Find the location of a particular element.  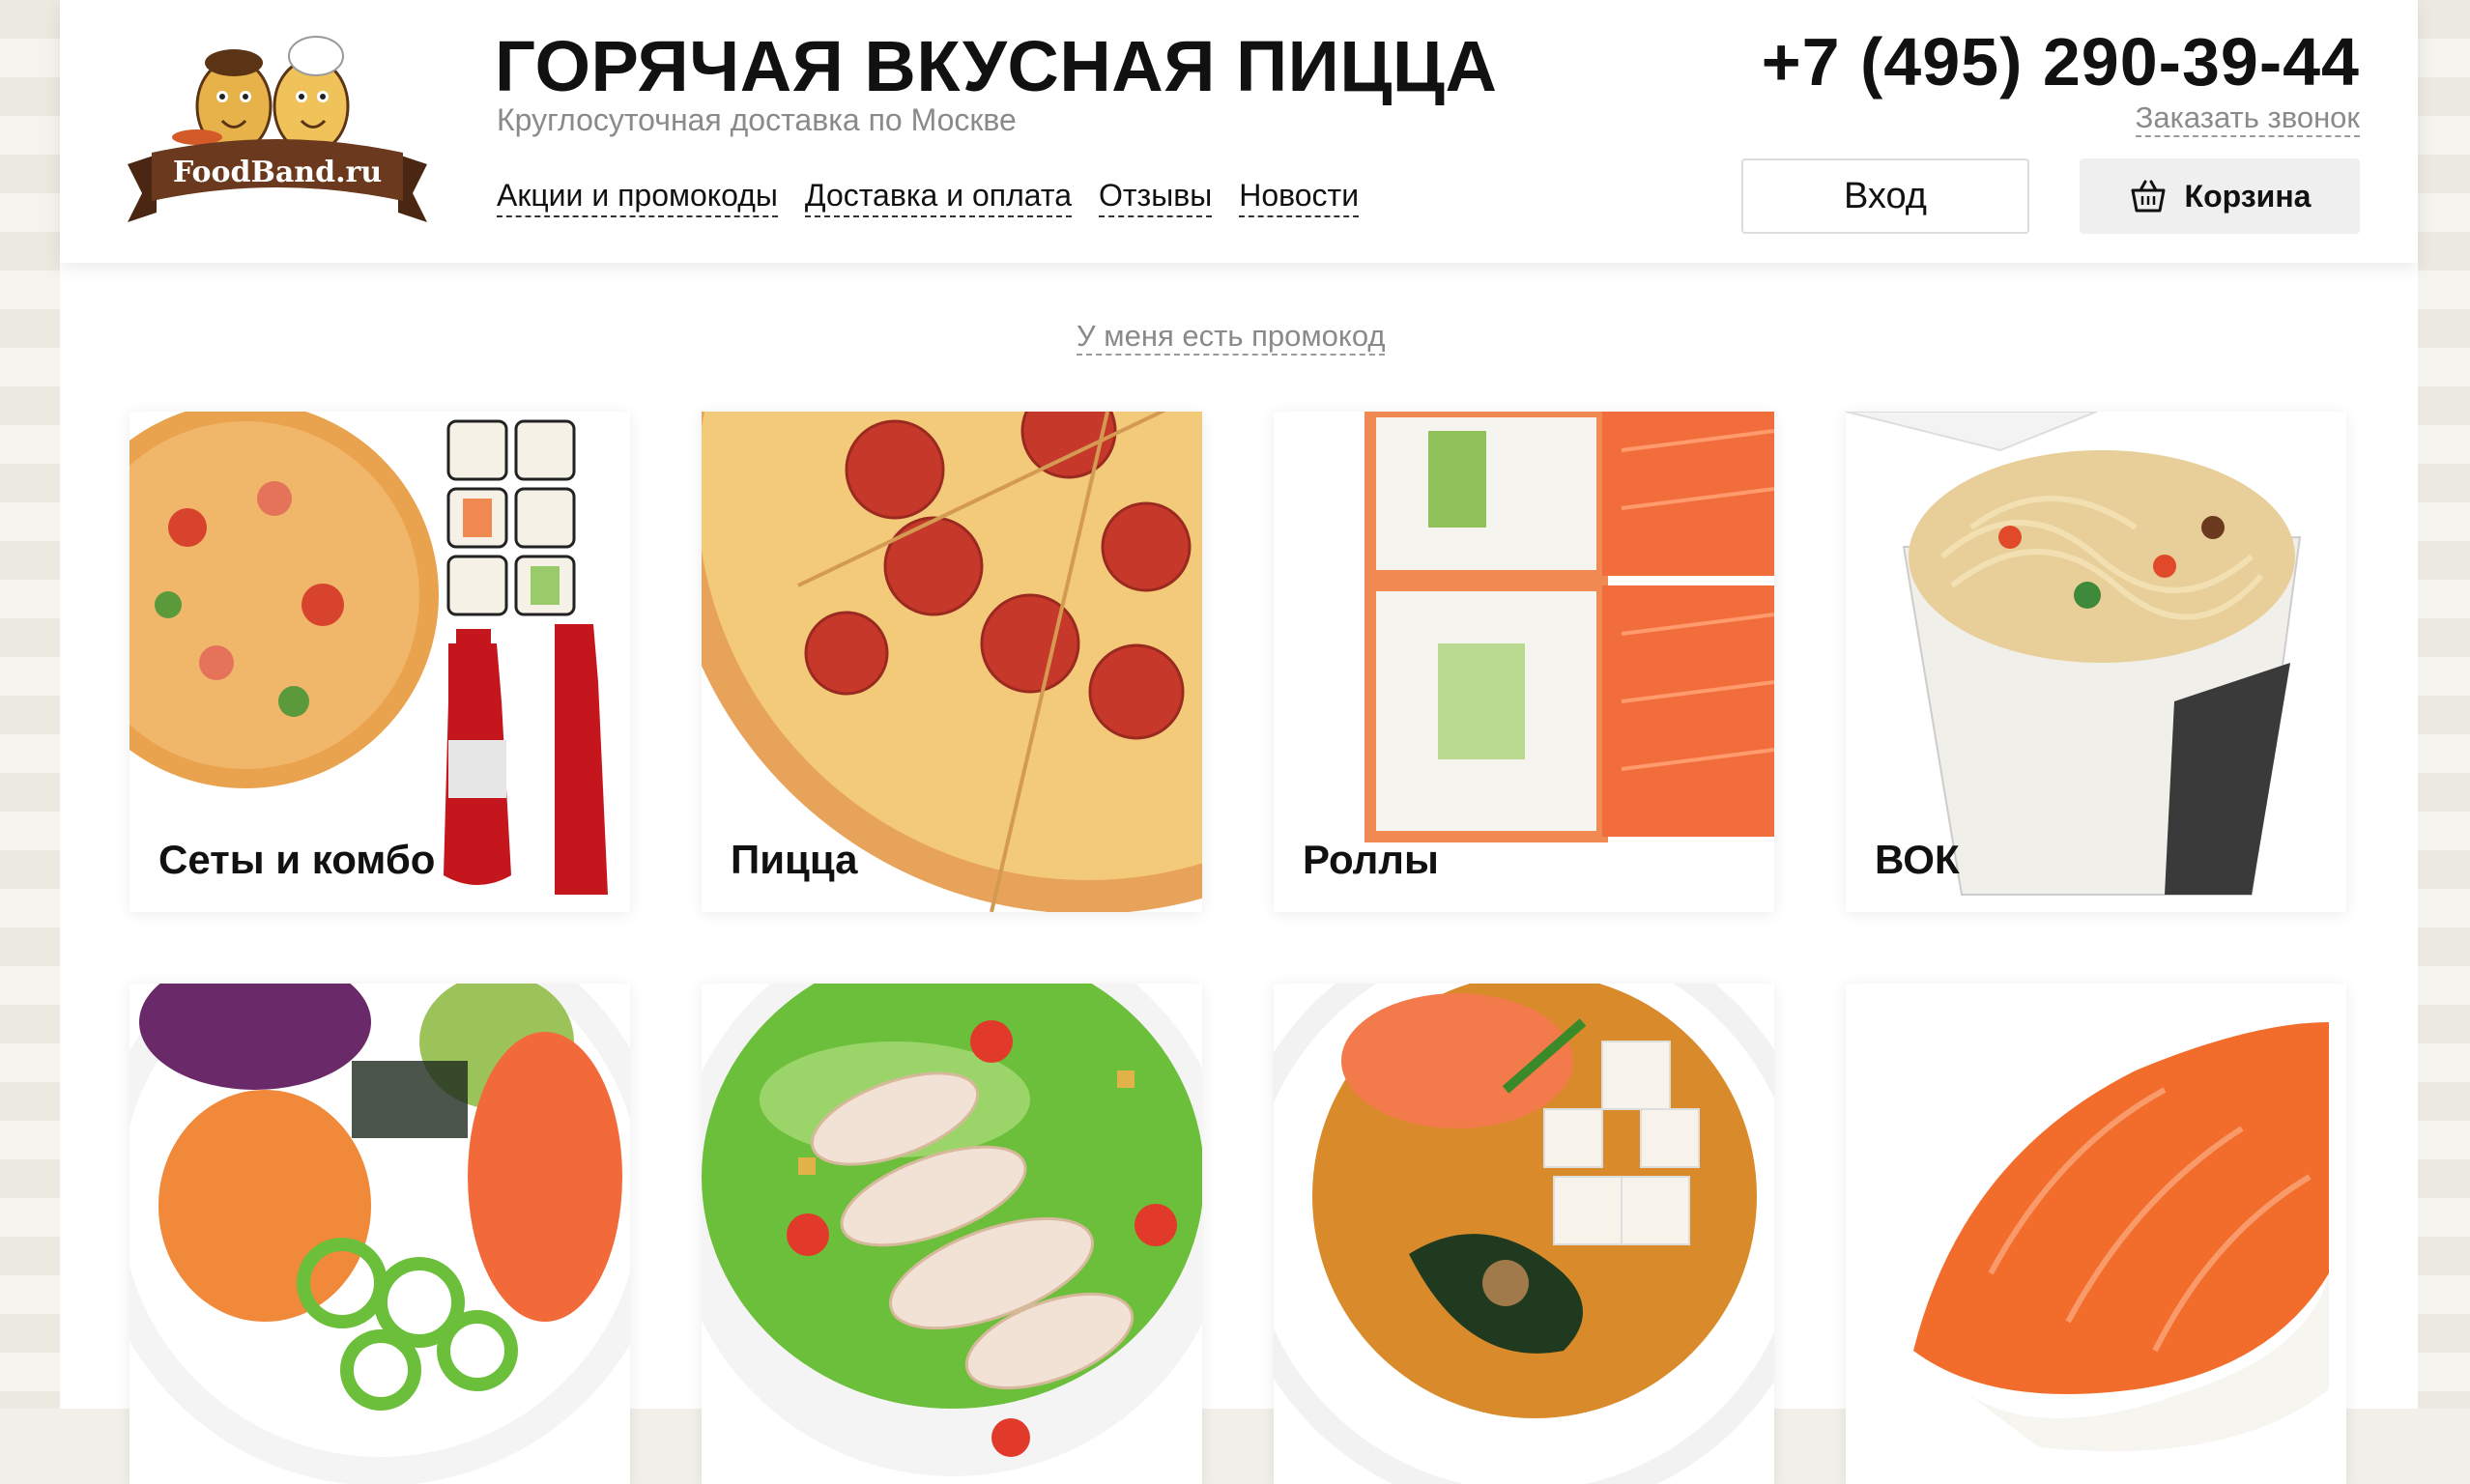

category-label: Сеты и комбо is located at coordinates (297, 860).